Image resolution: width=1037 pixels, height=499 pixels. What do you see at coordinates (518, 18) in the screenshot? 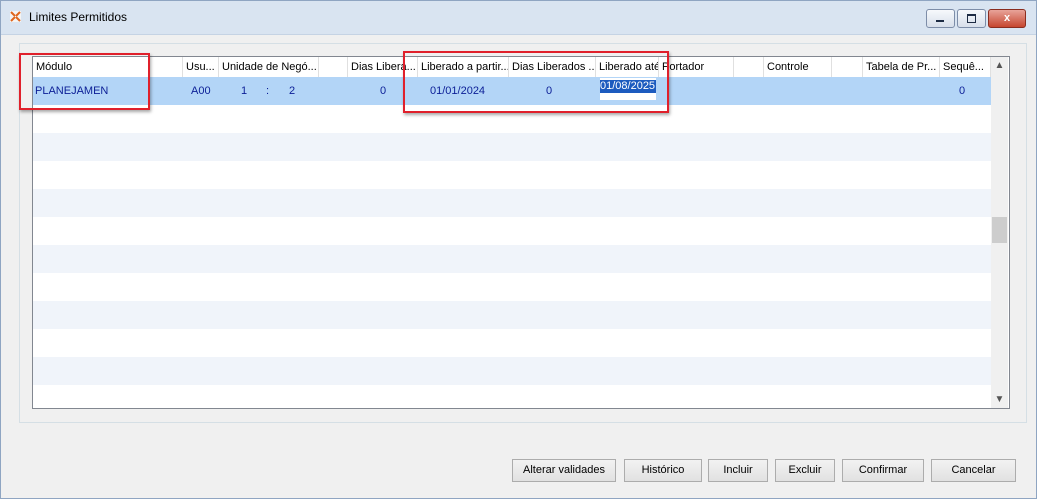
I see `title-bar: Limites Permitidos x` at bounding box center [518, 18].